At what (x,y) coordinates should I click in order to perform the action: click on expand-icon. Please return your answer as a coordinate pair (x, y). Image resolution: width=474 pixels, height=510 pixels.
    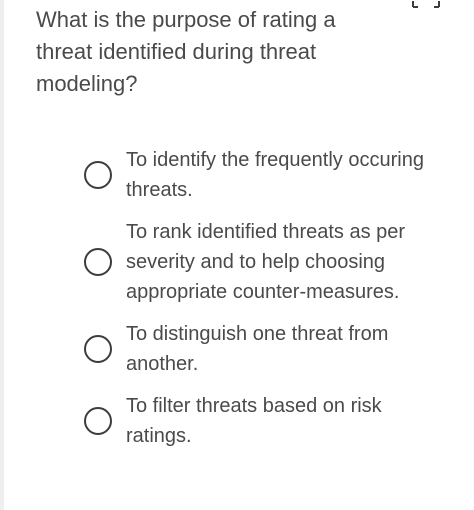
    Looking at the image, I should click on (426, 4).